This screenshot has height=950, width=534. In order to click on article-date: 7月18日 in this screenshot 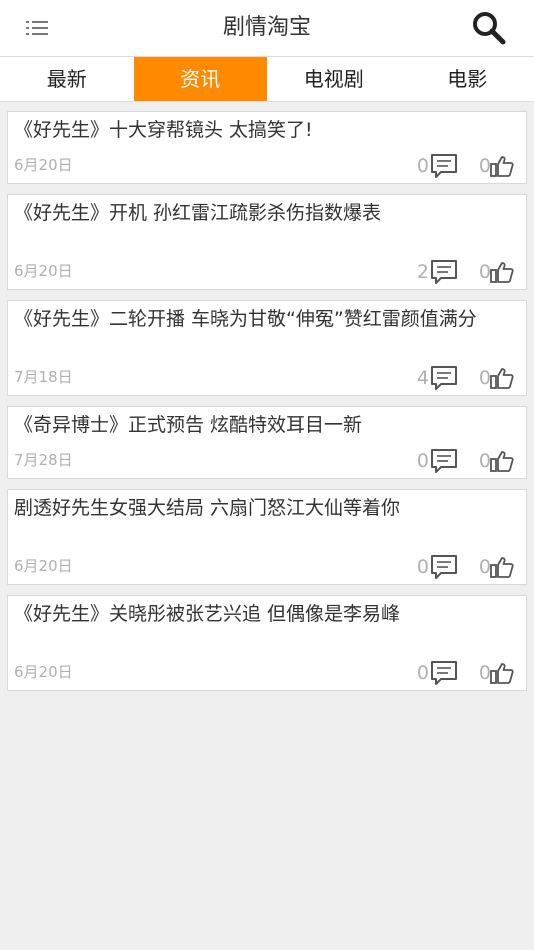, I will do `click(43, 377)`.